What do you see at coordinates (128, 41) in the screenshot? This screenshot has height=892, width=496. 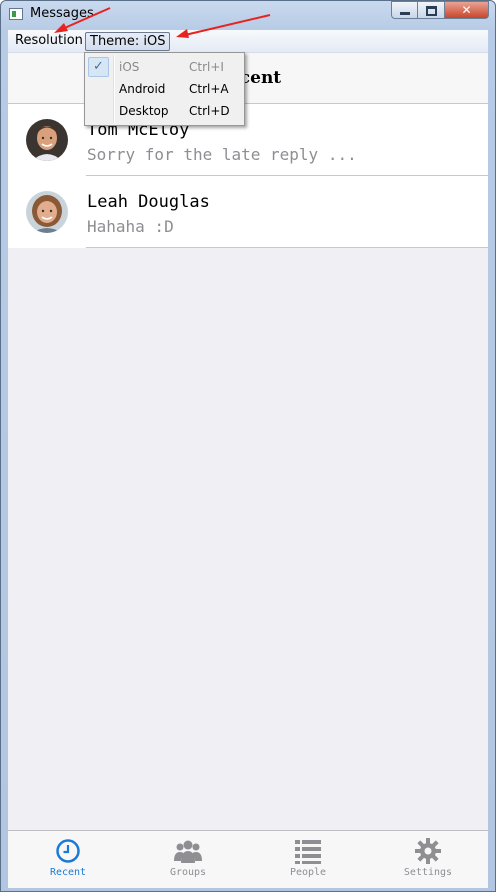 I see `menu-theme: Theme: iOS` at bounding box center [128, 41].